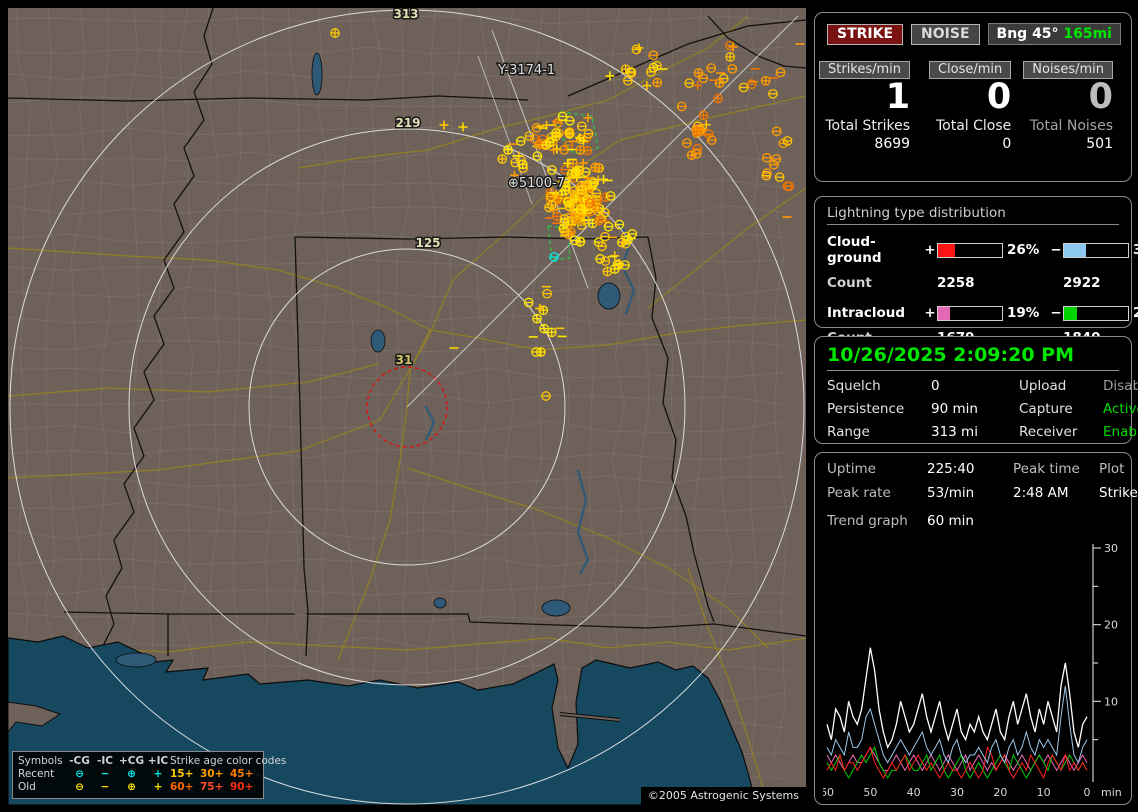 The height and width of the screenshot is (812, 1138). What do you see at coordinates (1111, 792) in the screenshot?
I see `svg-text: min` at bounding box center [1111, 792].